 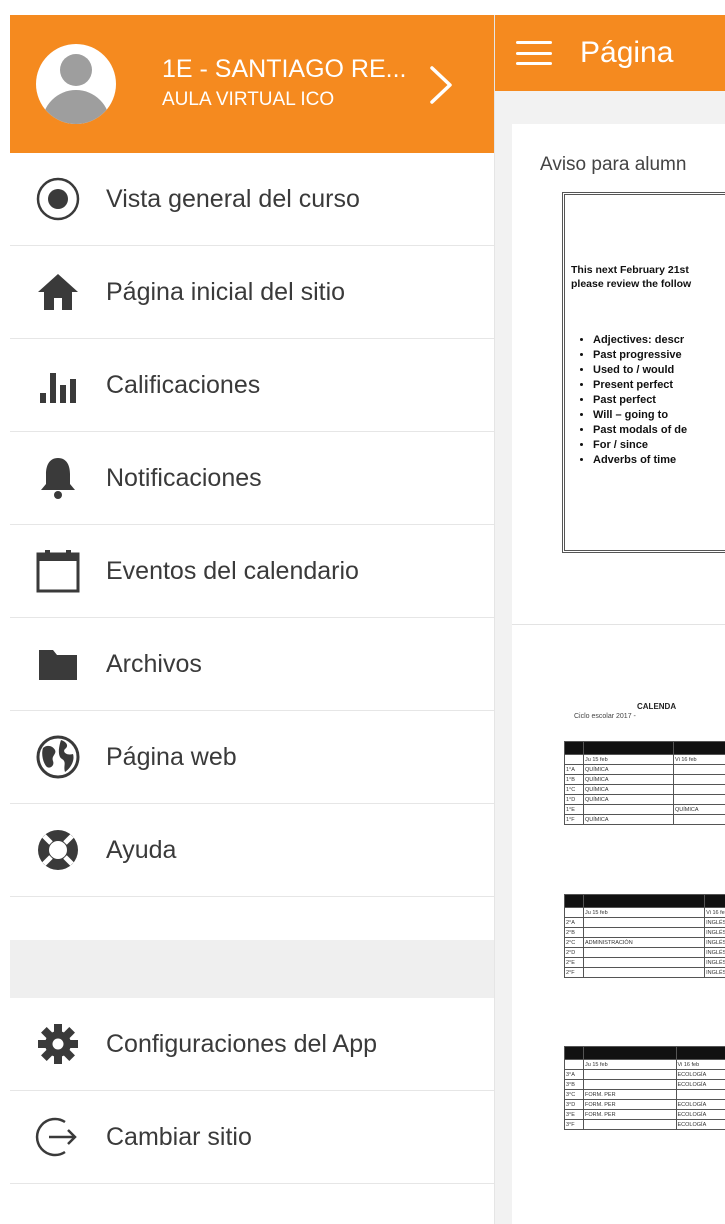 I want to click on list-item: Will – going to, so click(x=640, y=415).